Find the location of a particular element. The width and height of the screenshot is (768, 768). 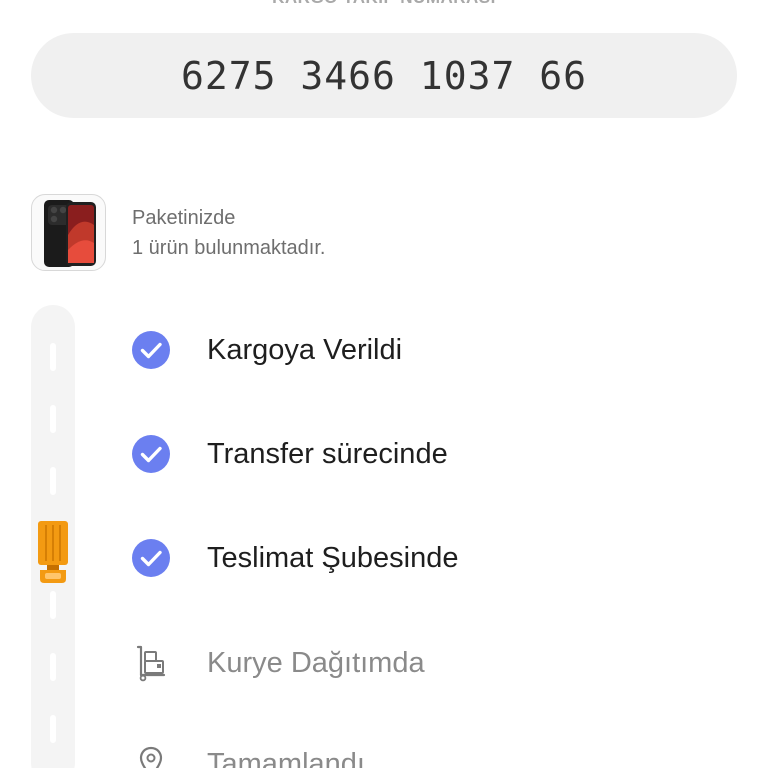

truck-icon is located at coordinates (53, 552).